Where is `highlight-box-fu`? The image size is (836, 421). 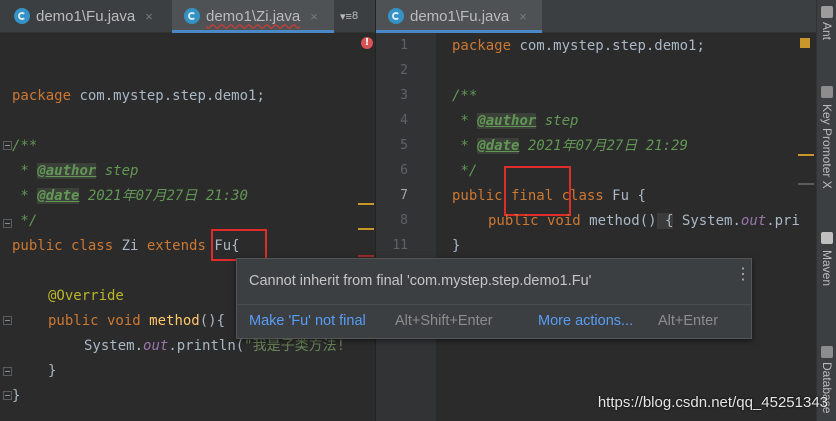 highlight-box-fu is located at coordinates (239, 245).